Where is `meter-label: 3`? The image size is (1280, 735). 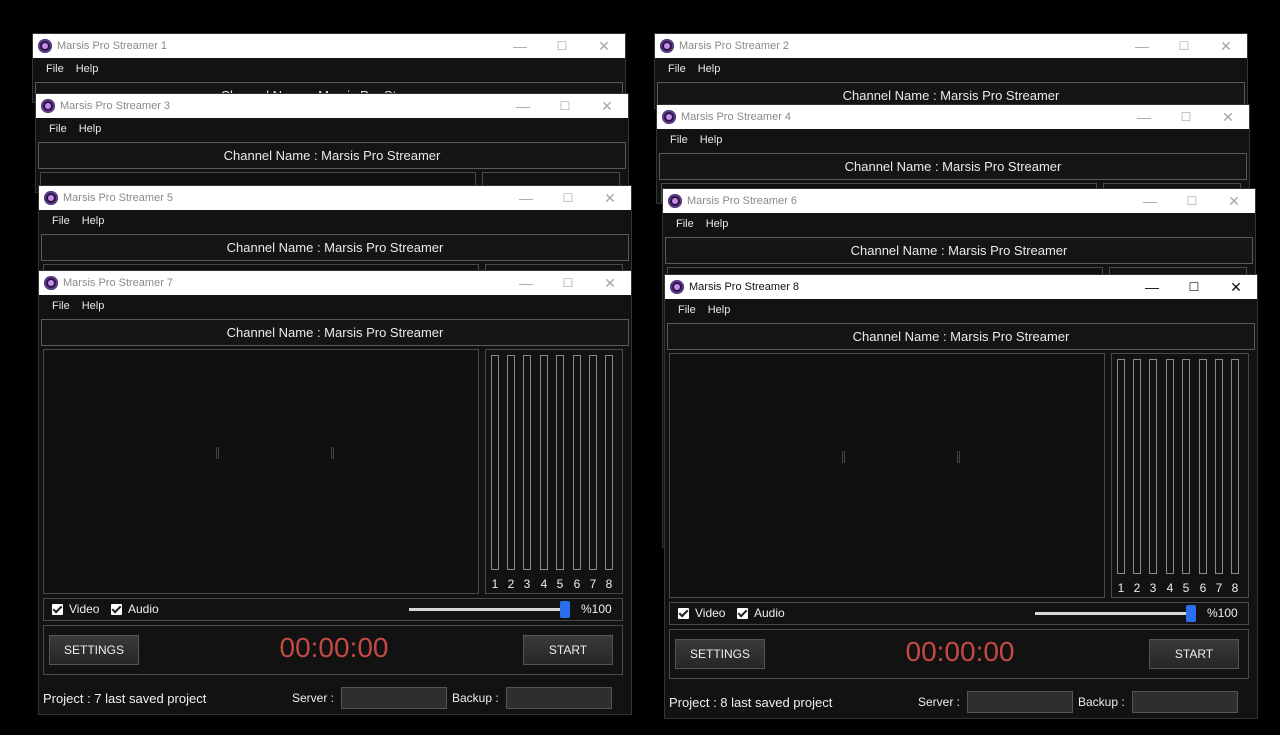 meter-label: 3 is located at coordinates (527, 584).